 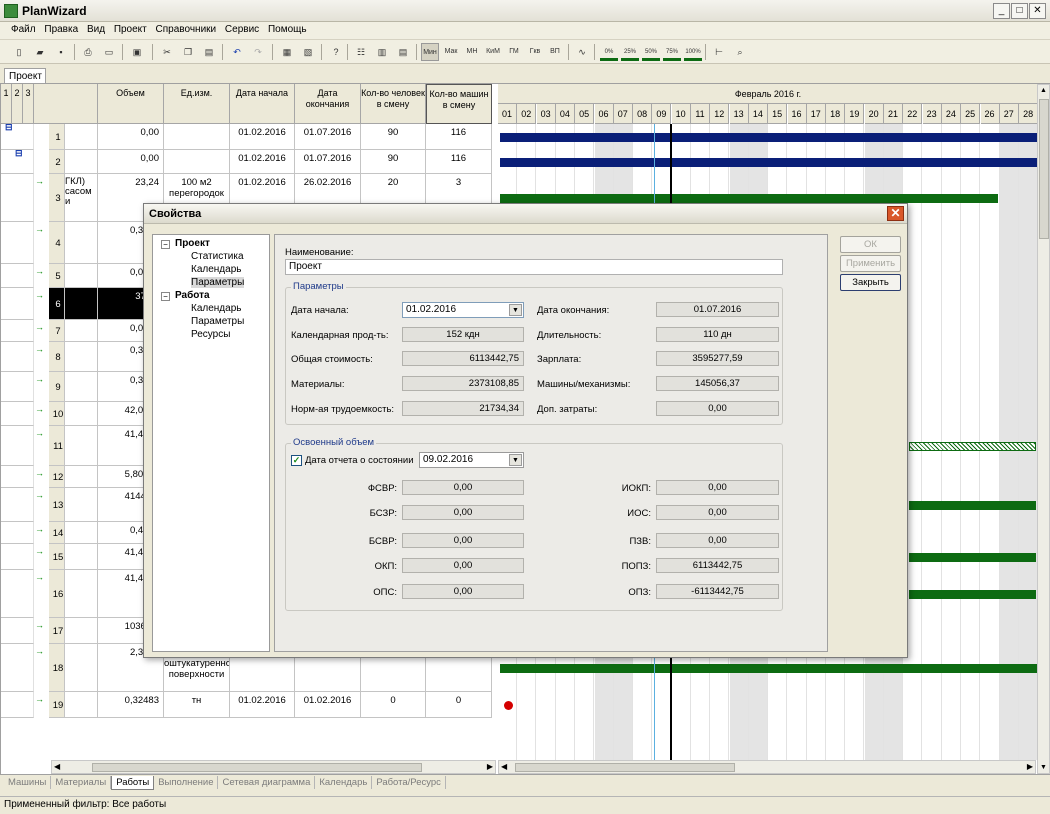 I want to click on tab-works: Работы, so click(x=133, y=783).